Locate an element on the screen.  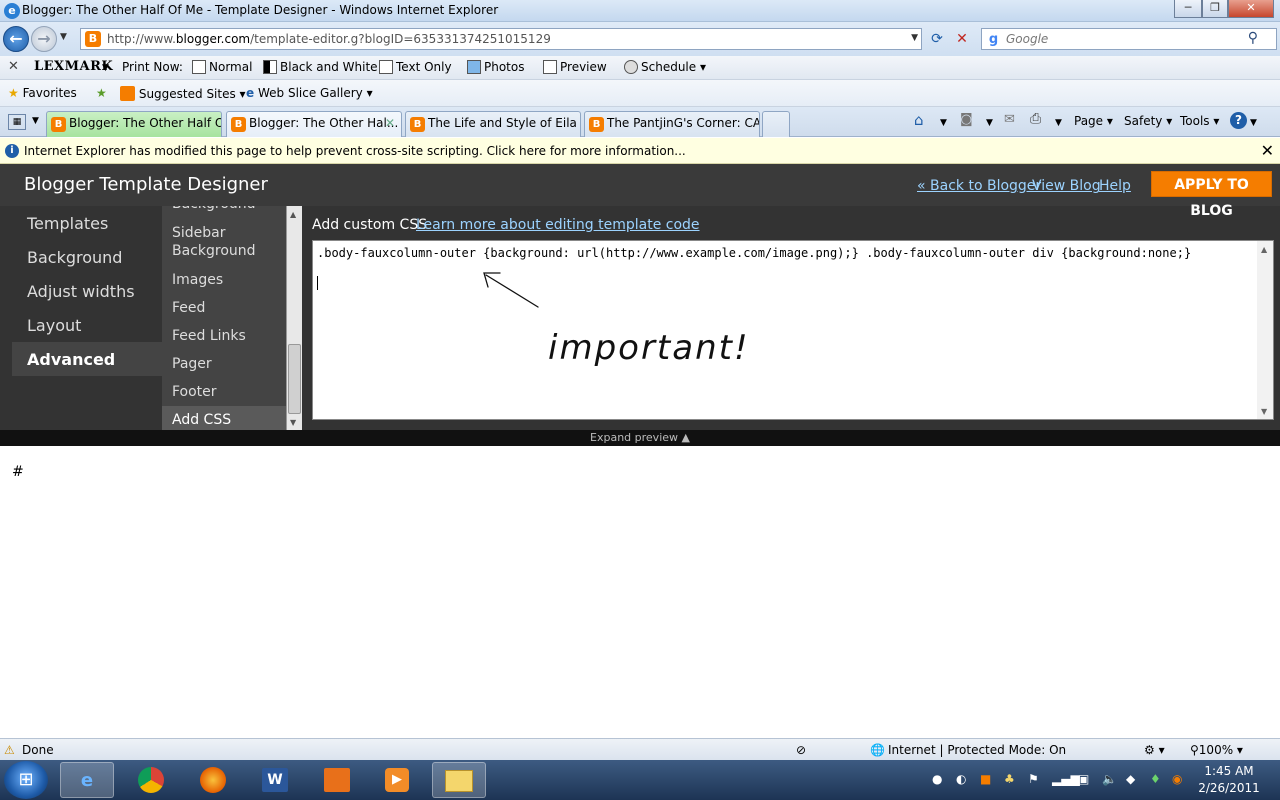
editor-scroll-down-icon: ▼ is located at coordinates (1264, 411).